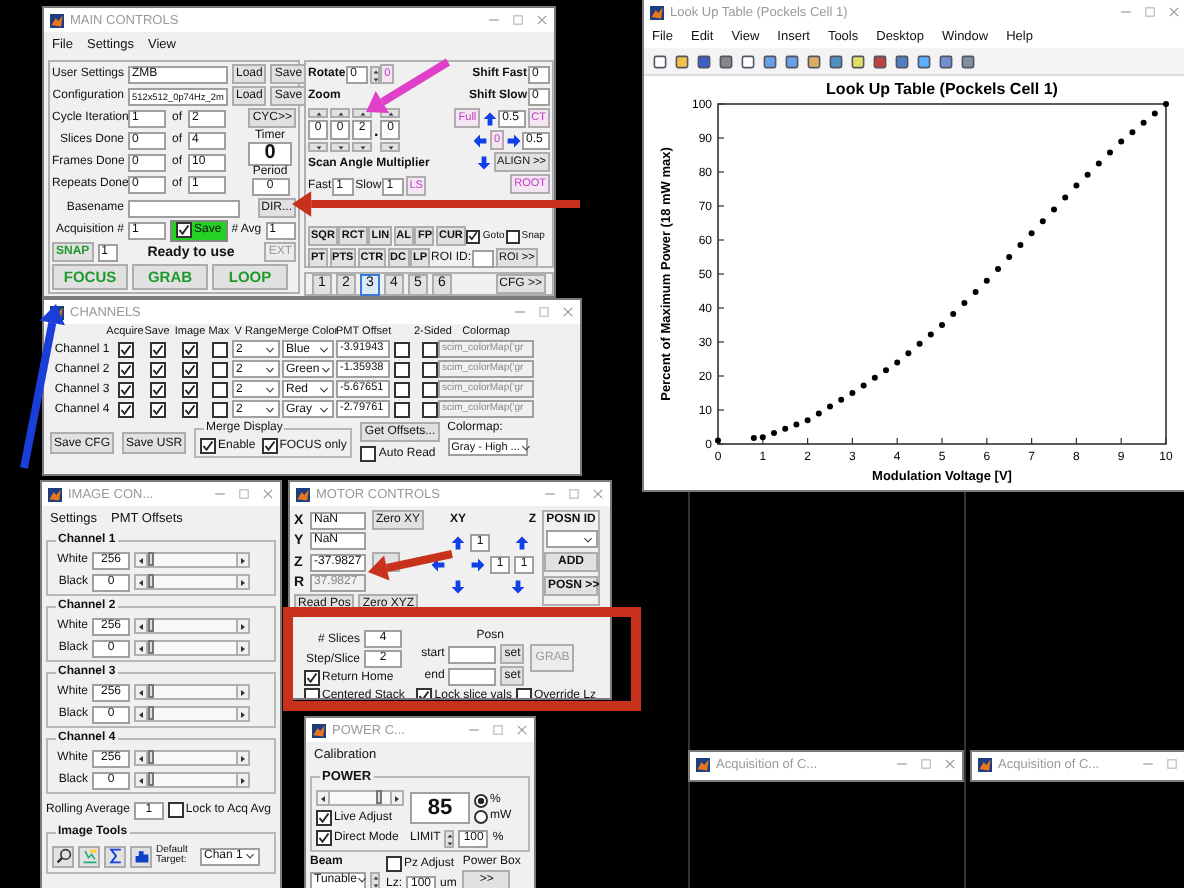 The width and height of the screenshot is (1184, 888). I want to click on power-field: 85, so click(440, 808).